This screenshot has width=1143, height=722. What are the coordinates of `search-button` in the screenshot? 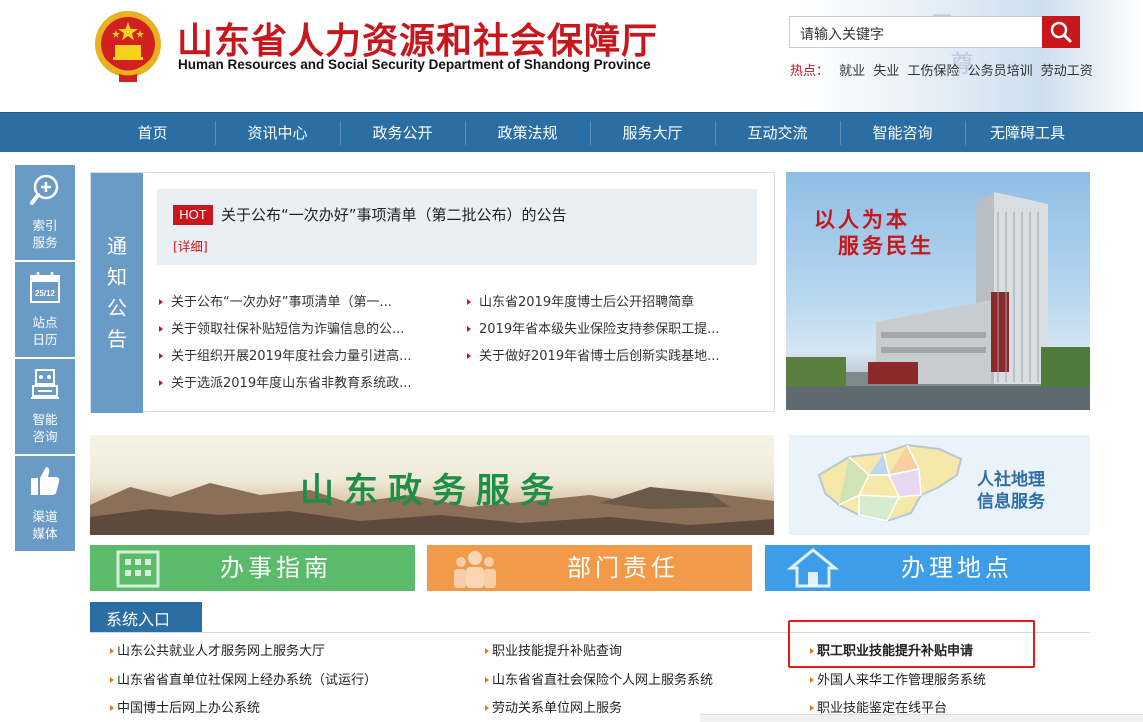 It's located at (1061, 32).